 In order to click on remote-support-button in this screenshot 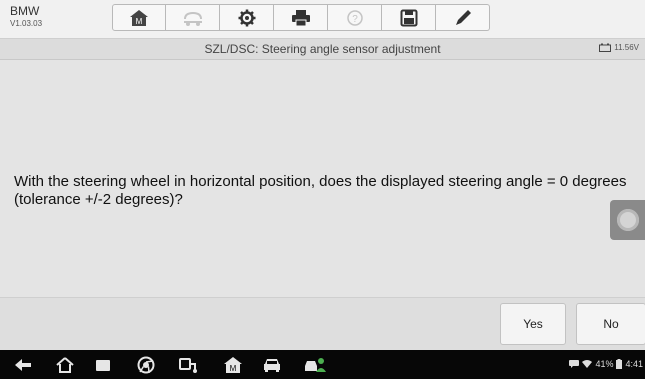, I will do `click(316, 365)`.